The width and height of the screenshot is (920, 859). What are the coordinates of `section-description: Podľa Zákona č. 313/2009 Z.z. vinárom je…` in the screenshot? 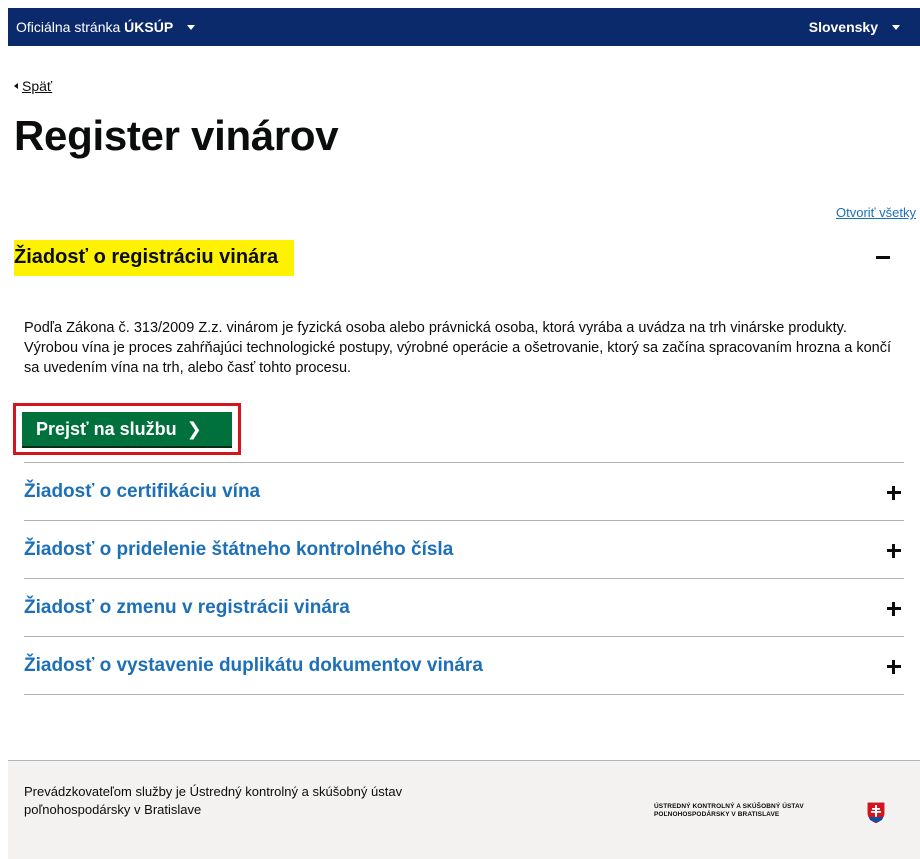 It's located at (457, 348).